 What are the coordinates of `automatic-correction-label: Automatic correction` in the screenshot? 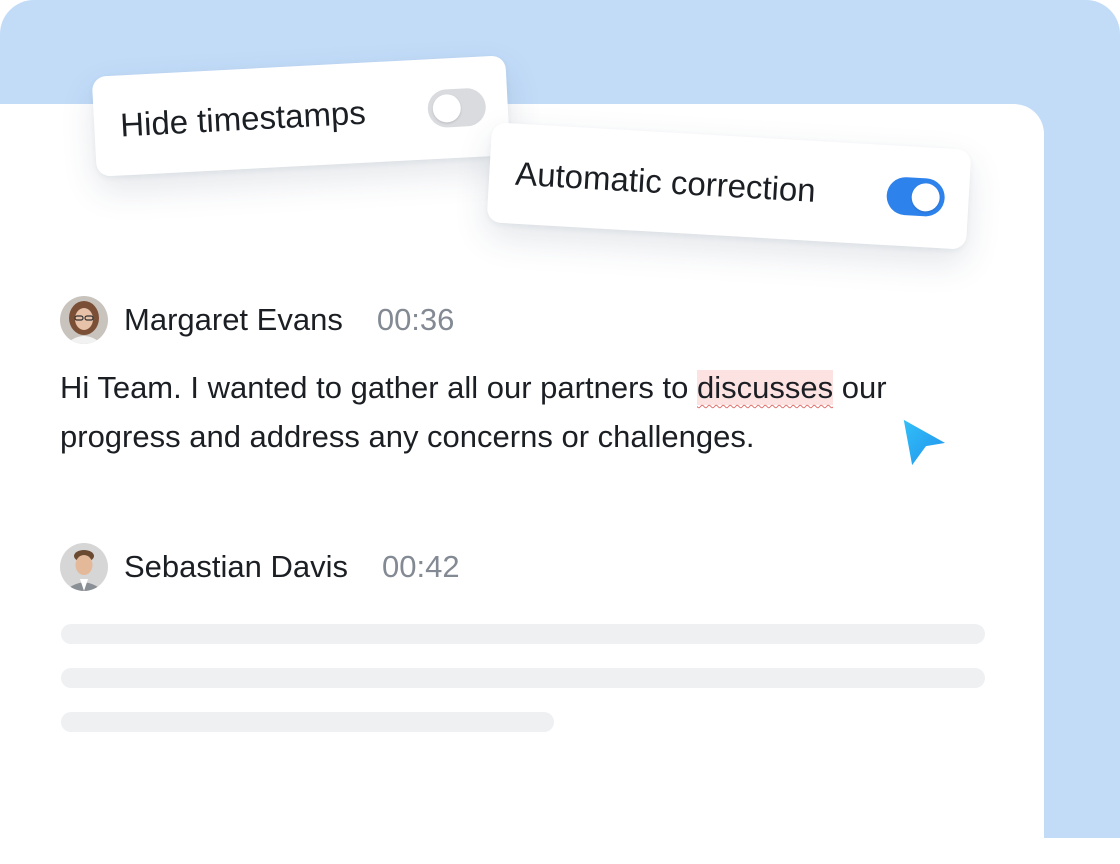 It's located at (665, 181).